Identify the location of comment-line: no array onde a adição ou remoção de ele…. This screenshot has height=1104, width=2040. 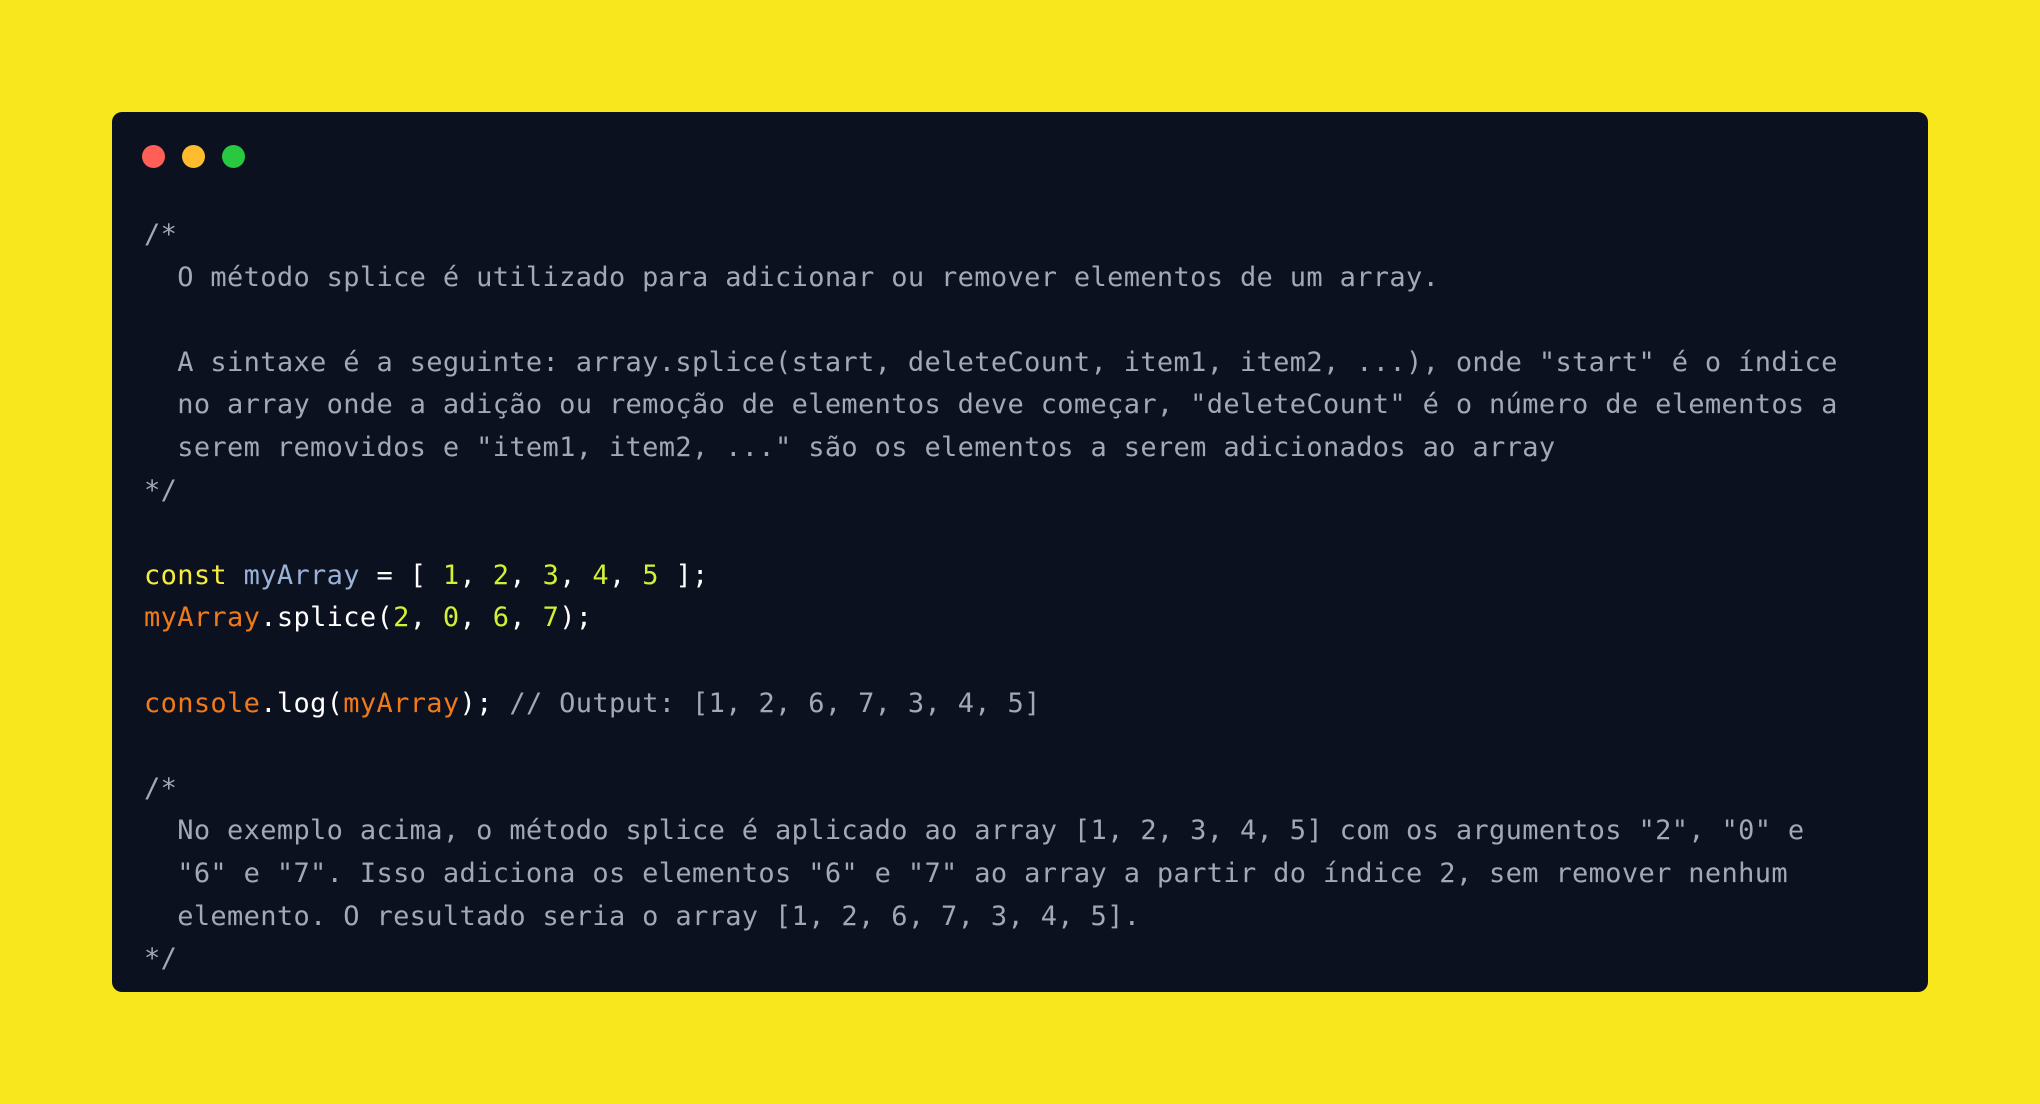
(991, 405).